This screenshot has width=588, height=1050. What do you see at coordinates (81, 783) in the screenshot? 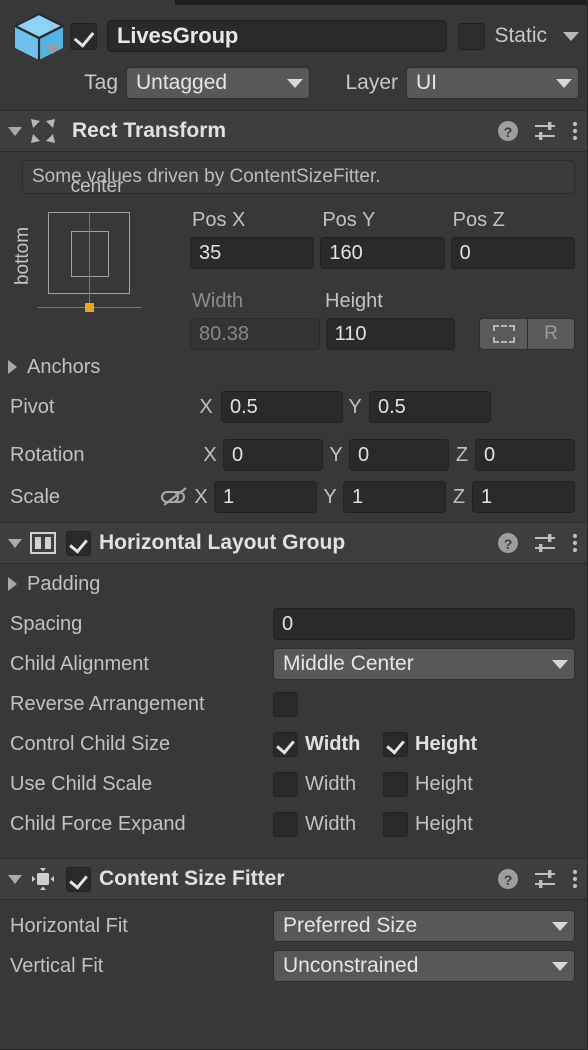
I see `use-child-scale-label: Use Child Scale` at bounding box center [81, 783].